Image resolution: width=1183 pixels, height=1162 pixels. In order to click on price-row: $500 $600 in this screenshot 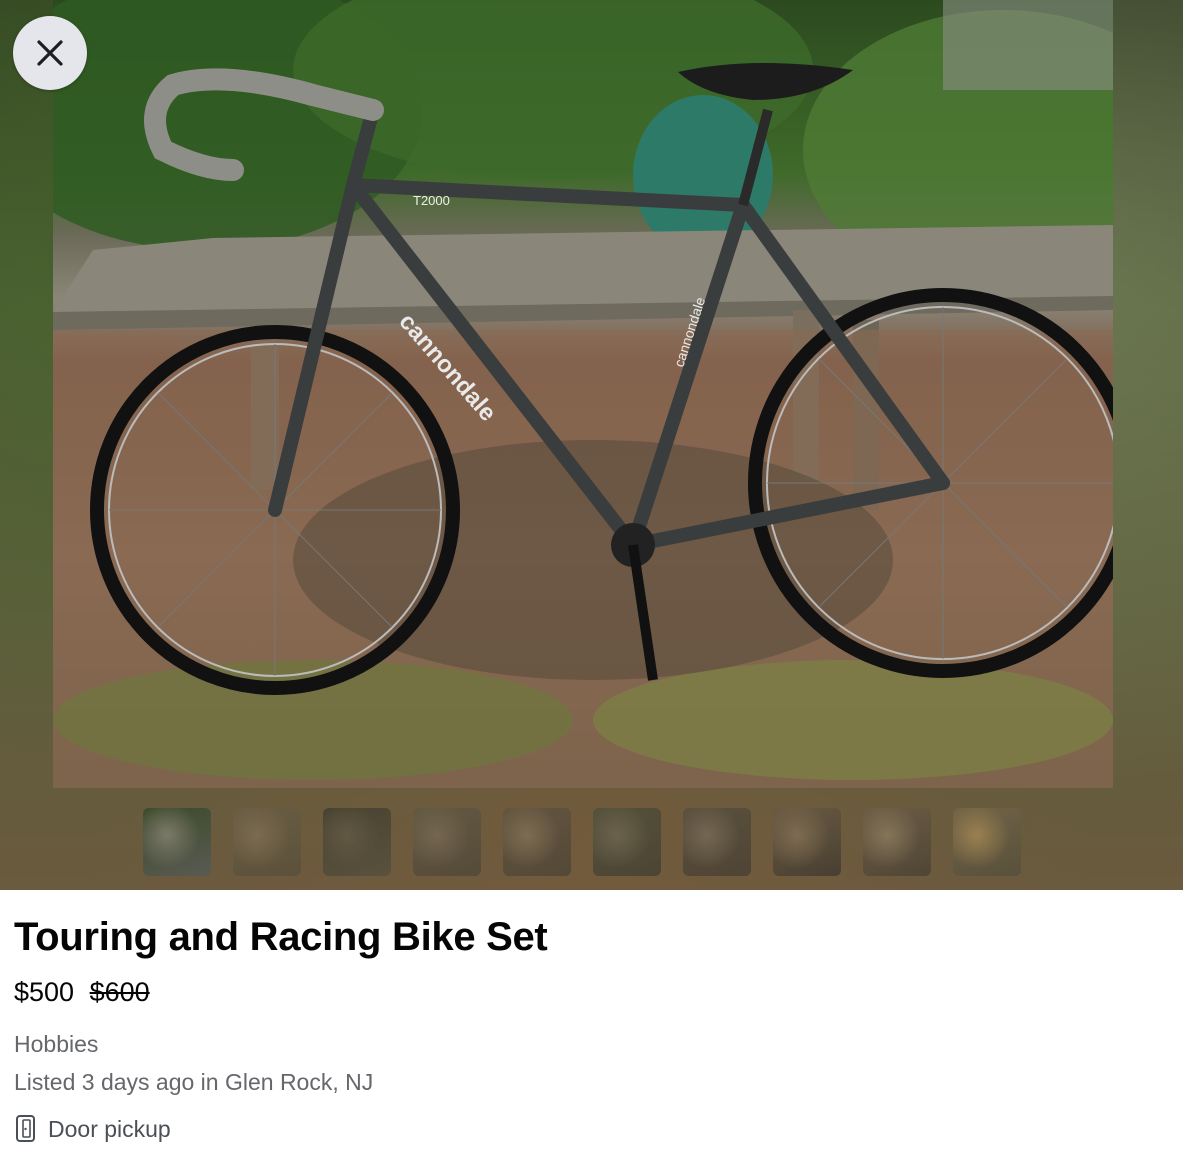, I will do `click(591, 992)`.